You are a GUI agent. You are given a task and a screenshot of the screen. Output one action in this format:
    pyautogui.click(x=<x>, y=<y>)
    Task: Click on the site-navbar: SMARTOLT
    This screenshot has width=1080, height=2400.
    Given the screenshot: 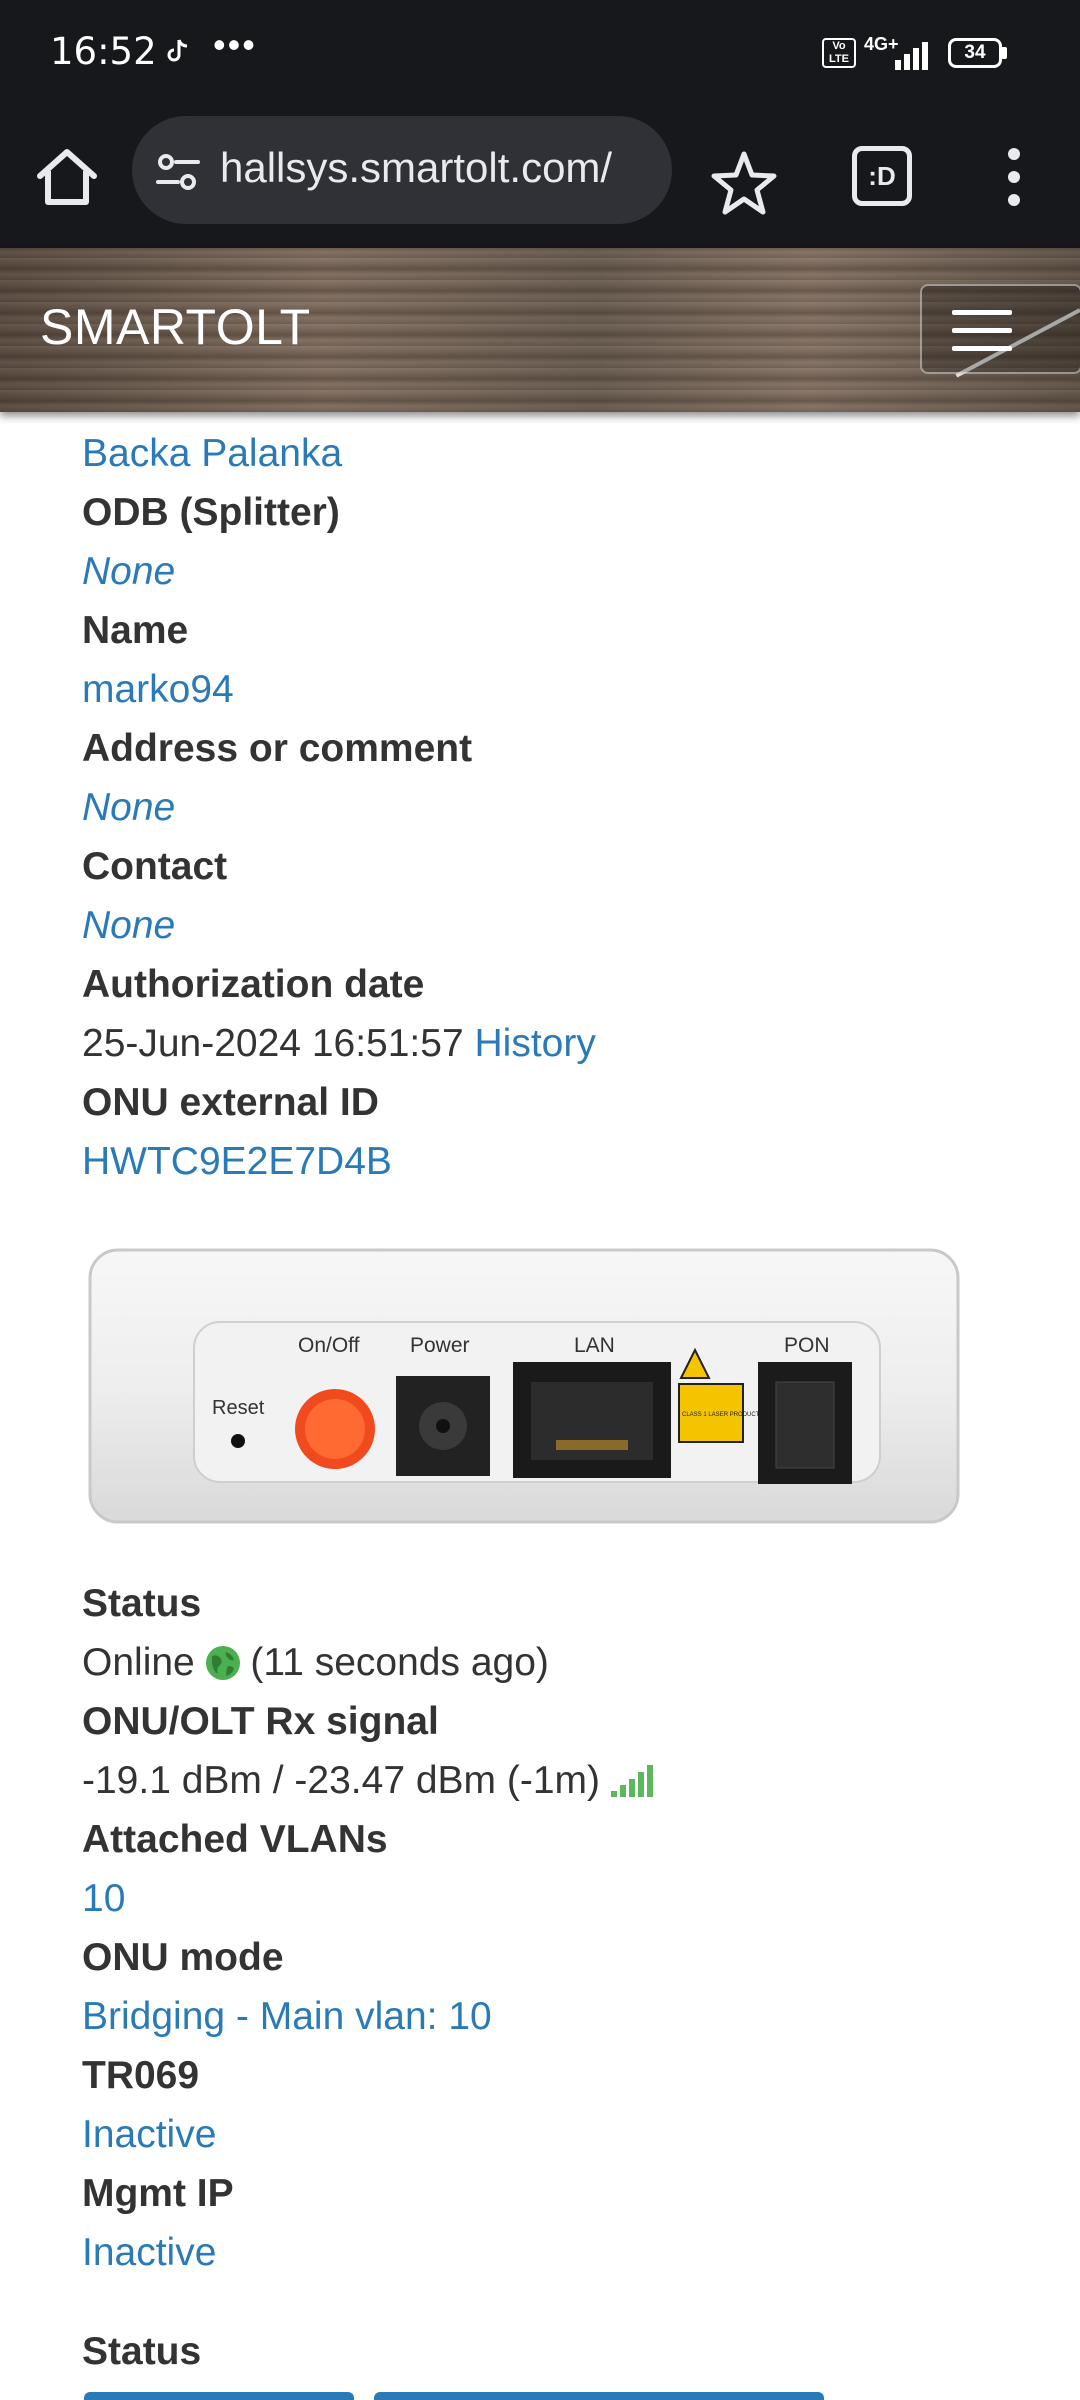 What is the action you would take?
    pyautogui.click(x=540, y=330)
    